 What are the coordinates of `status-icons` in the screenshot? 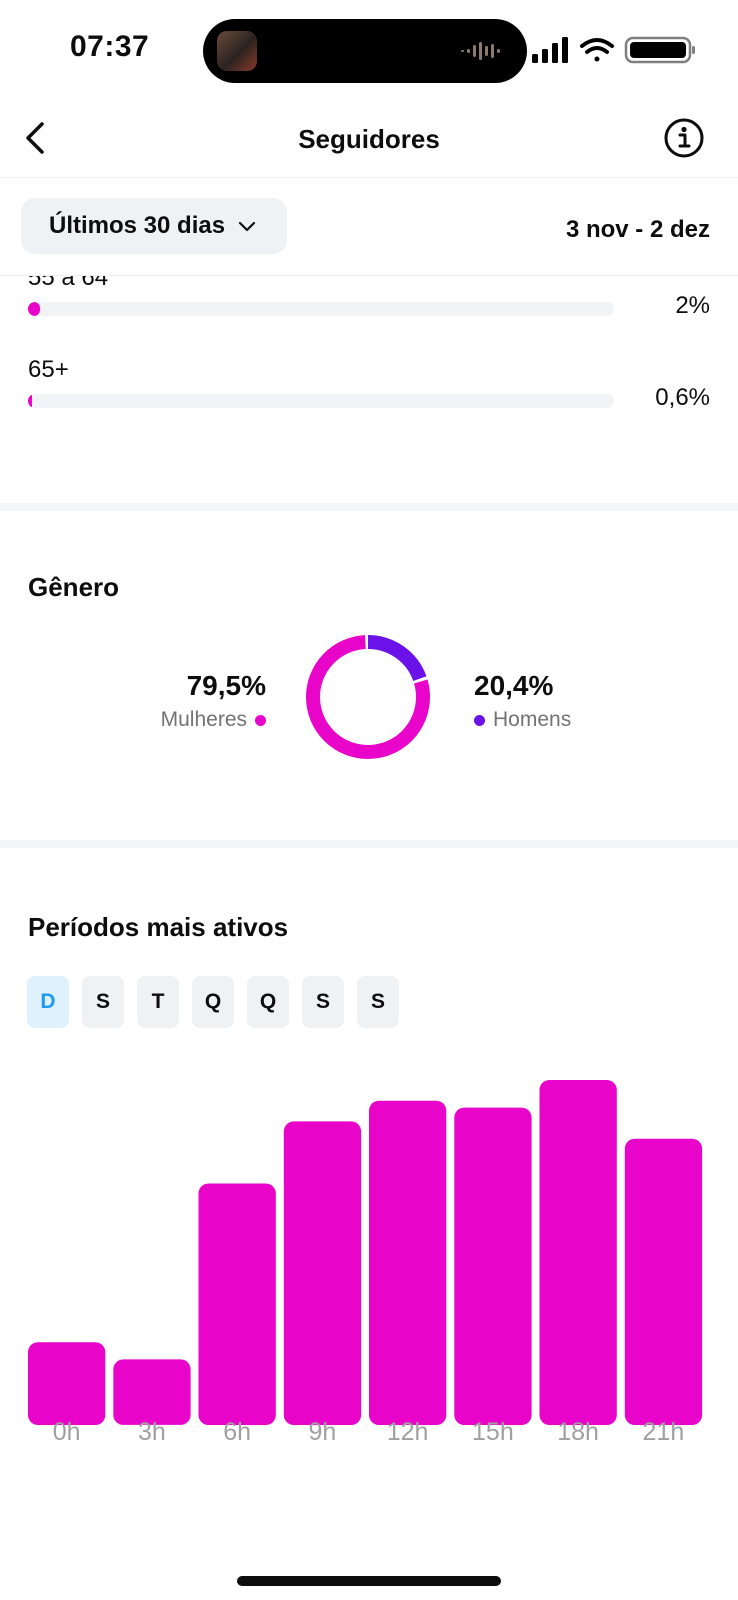 It's located at (613, 50).